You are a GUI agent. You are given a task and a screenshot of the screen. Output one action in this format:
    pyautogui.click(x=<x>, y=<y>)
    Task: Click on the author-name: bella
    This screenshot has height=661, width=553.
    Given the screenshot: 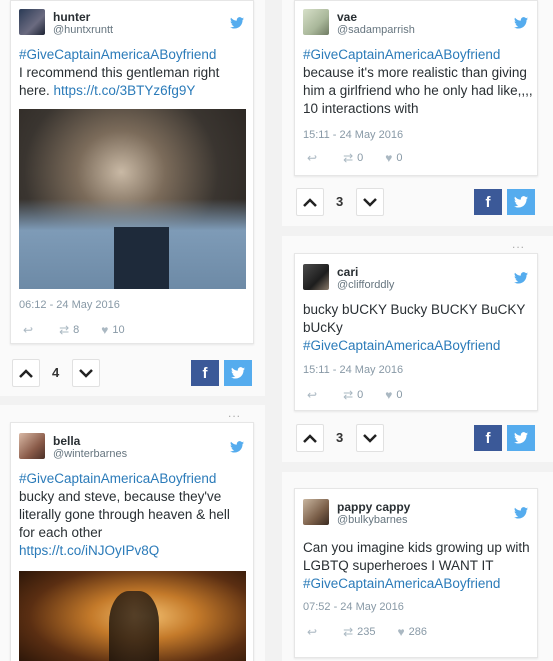 What is the action you would take?
    pyautogui.click(x=66, y=441)
    